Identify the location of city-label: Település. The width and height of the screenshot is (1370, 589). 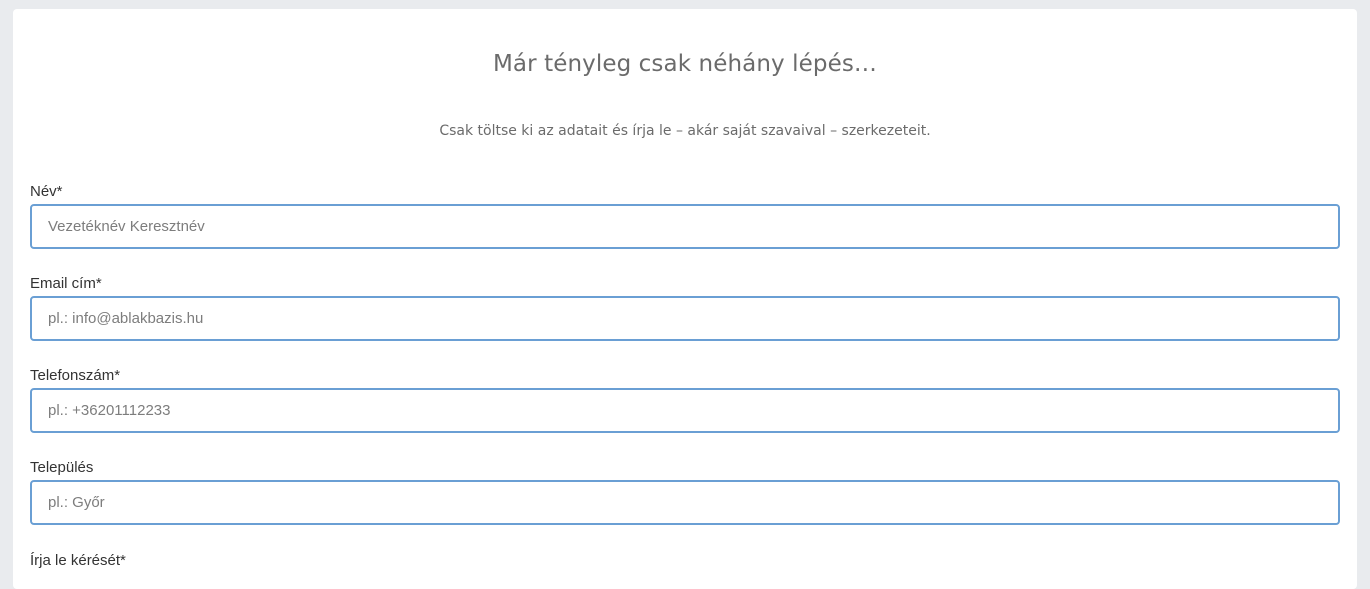
(62, 467).